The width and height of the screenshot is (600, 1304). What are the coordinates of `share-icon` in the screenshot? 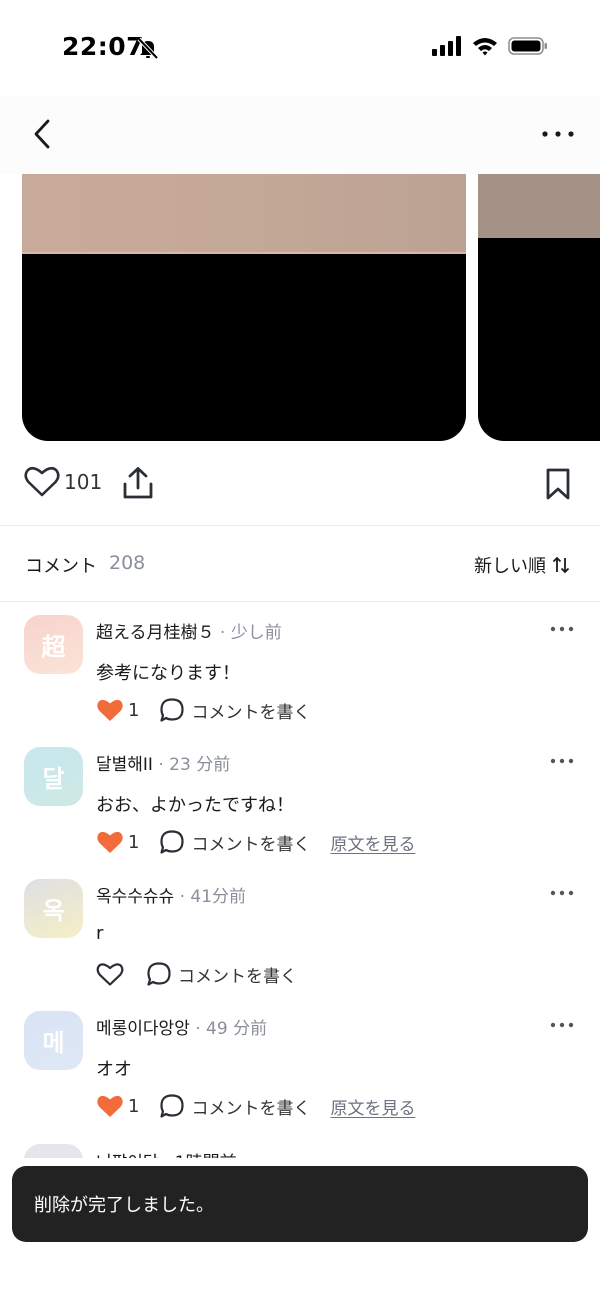 It's located at (138, 483).